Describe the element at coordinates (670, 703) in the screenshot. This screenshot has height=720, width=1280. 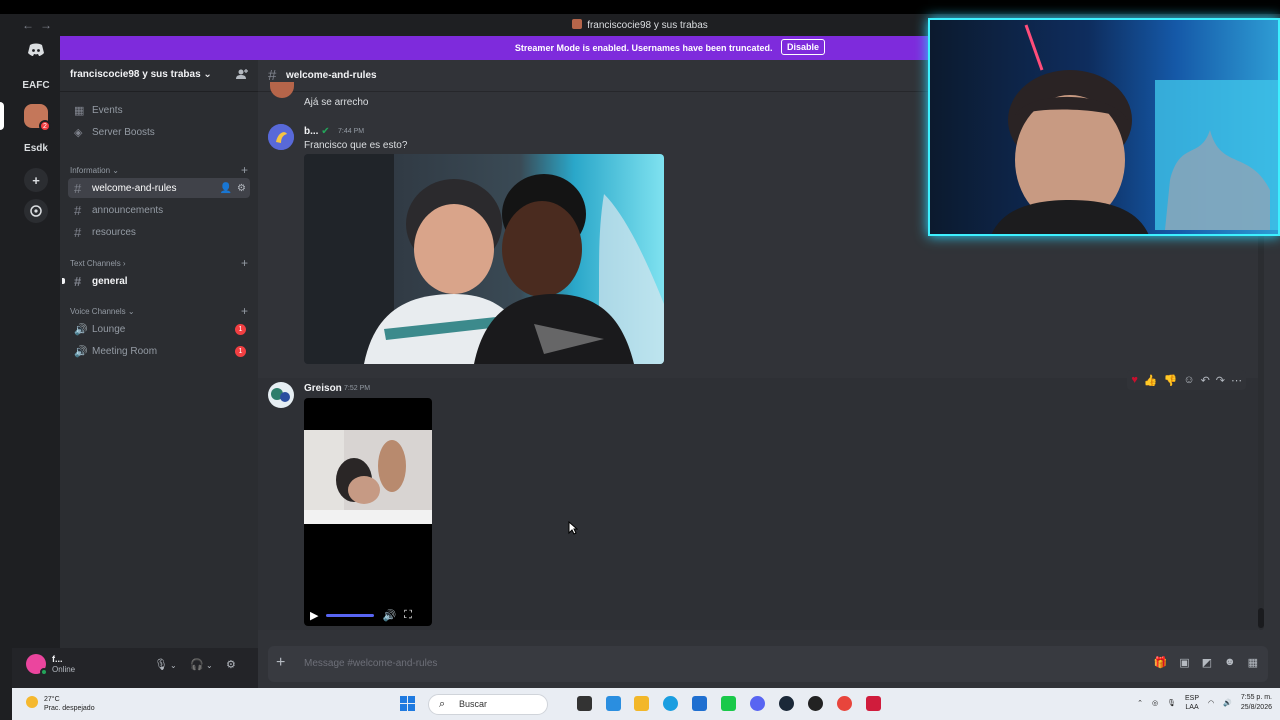
I see `edge-icon` at that location.